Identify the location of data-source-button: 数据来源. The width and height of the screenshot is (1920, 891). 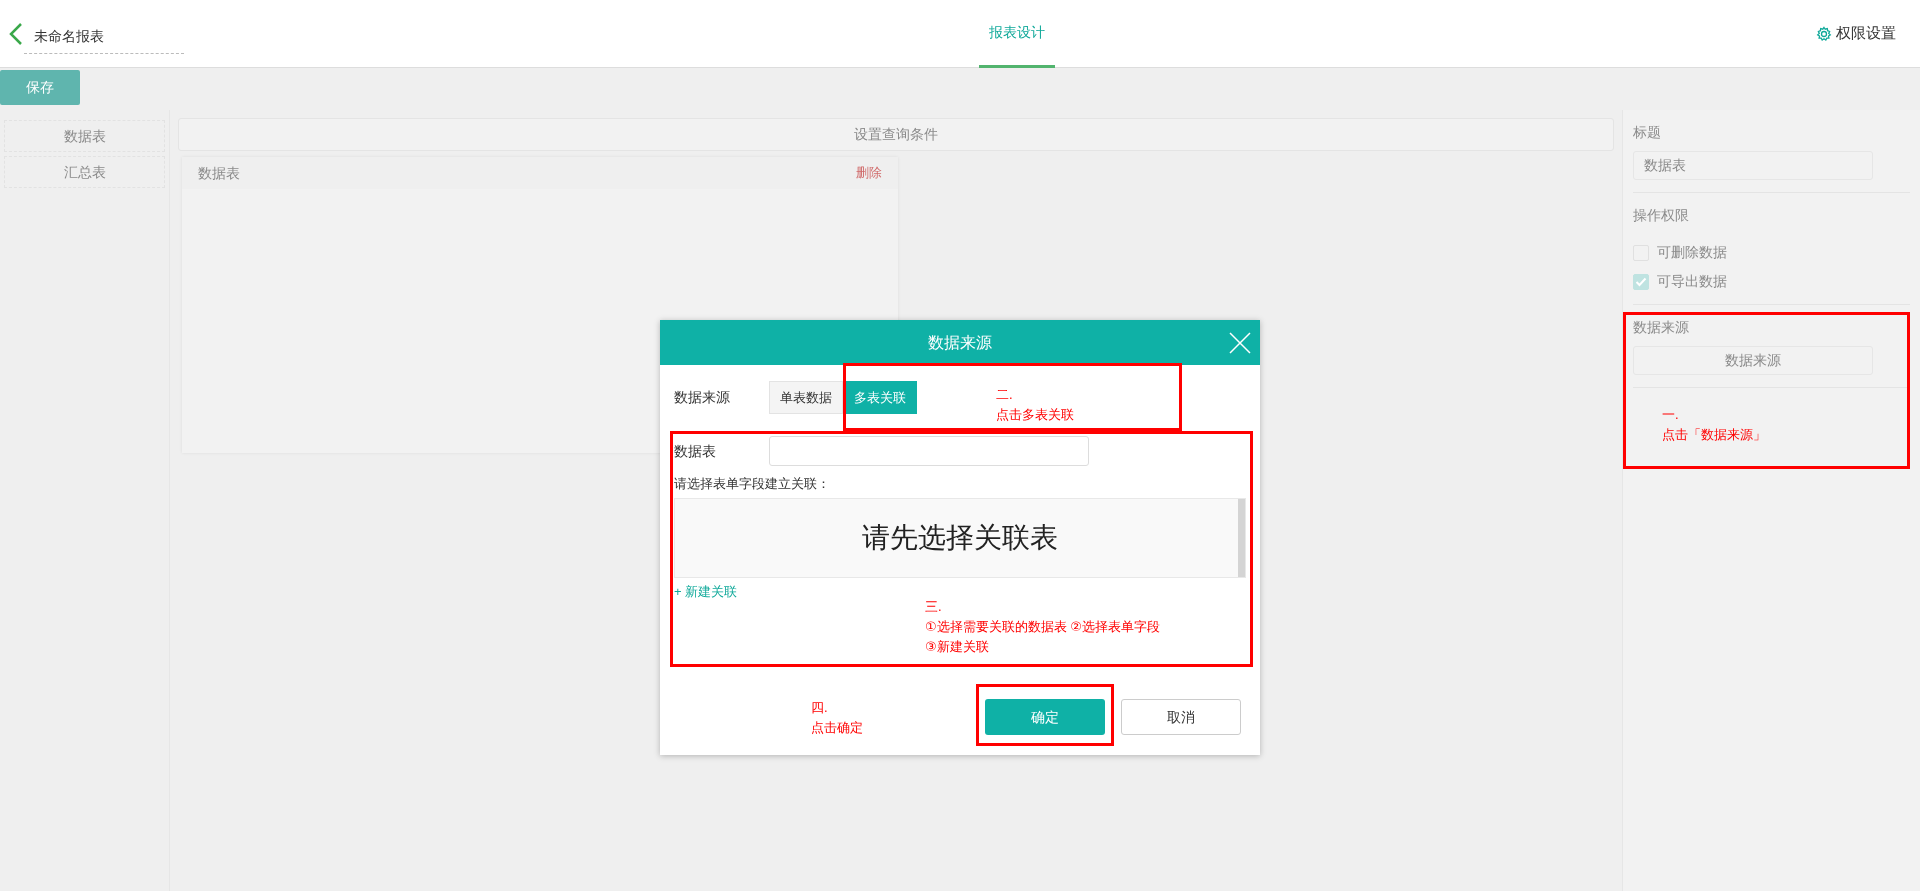
(1753, 360).